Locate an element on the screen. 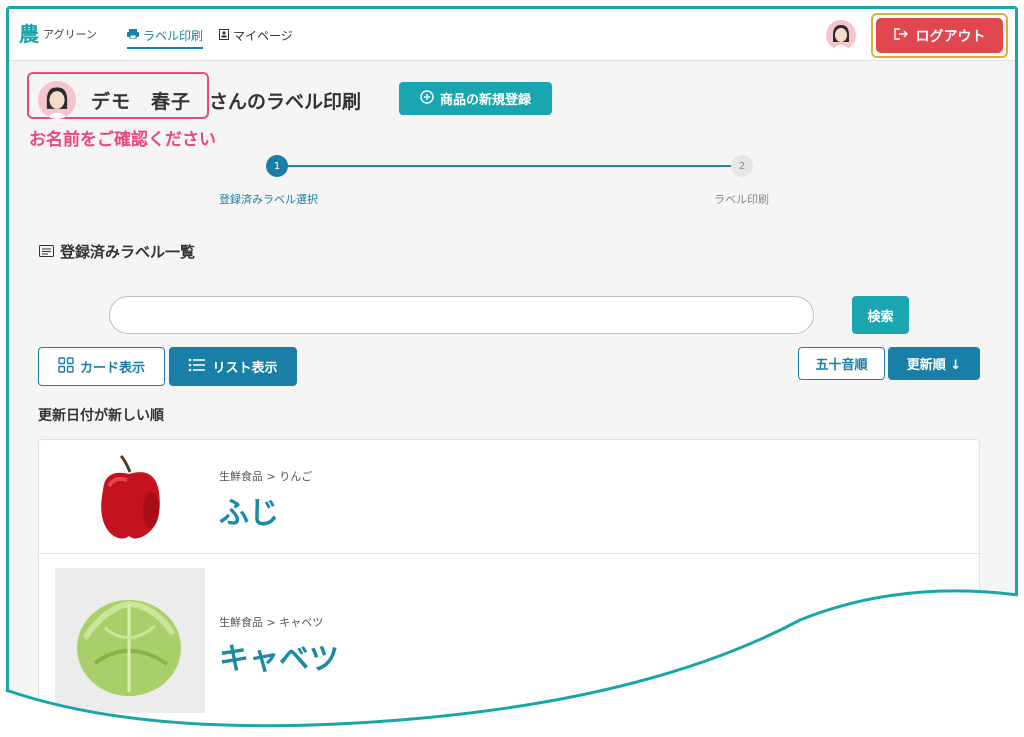 This screenshot has height=737, width=1024. app-logo: 農 アグリーン is located at coordinates (58, 34).